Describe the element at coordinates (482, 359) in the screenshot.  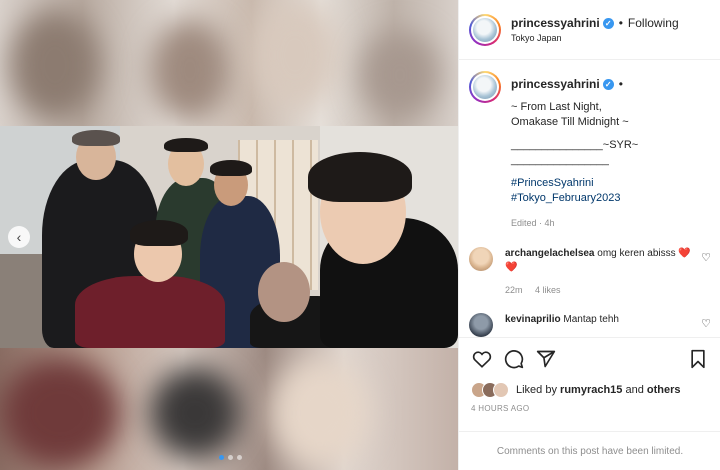
I see `heart-icon` at that location.